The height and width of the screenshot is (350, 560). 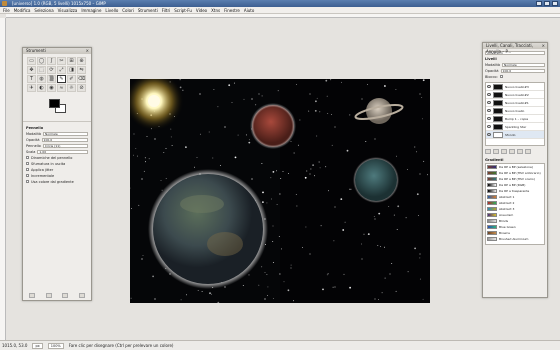 What do you see at coordinates (81, 79) in the screenshot?
I see `tool-button-17: ⌫` at bounding box center [81, 79].